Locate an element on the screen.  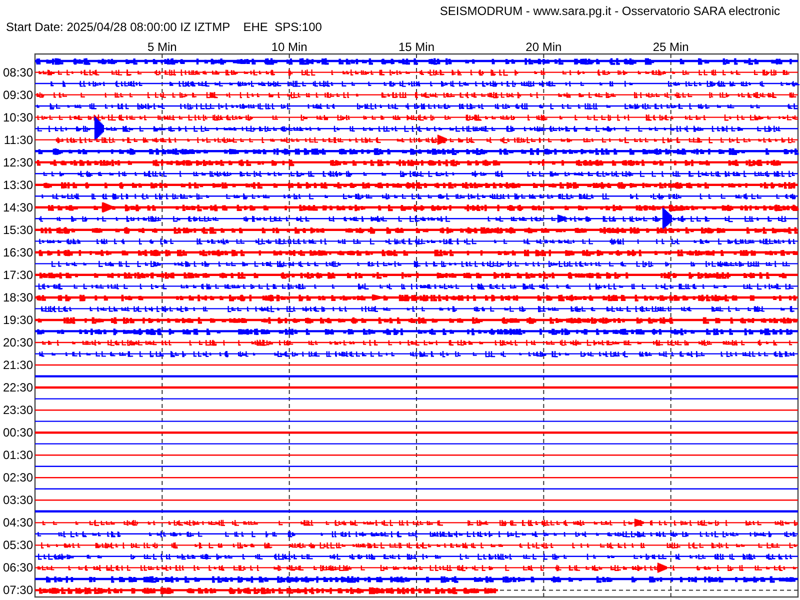
time-label: 10:30 is located at coordinates (17, 117).